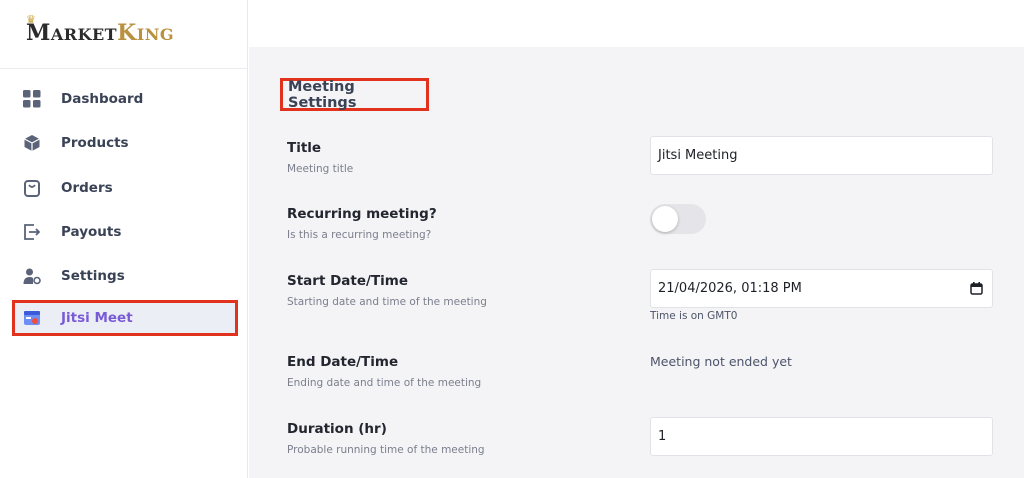 This screenshot has height=478, width=1024. Describe the element at coordinates (694, 316) in the screenshot. I see `timezone-note: Time is on GMT0` at that location.